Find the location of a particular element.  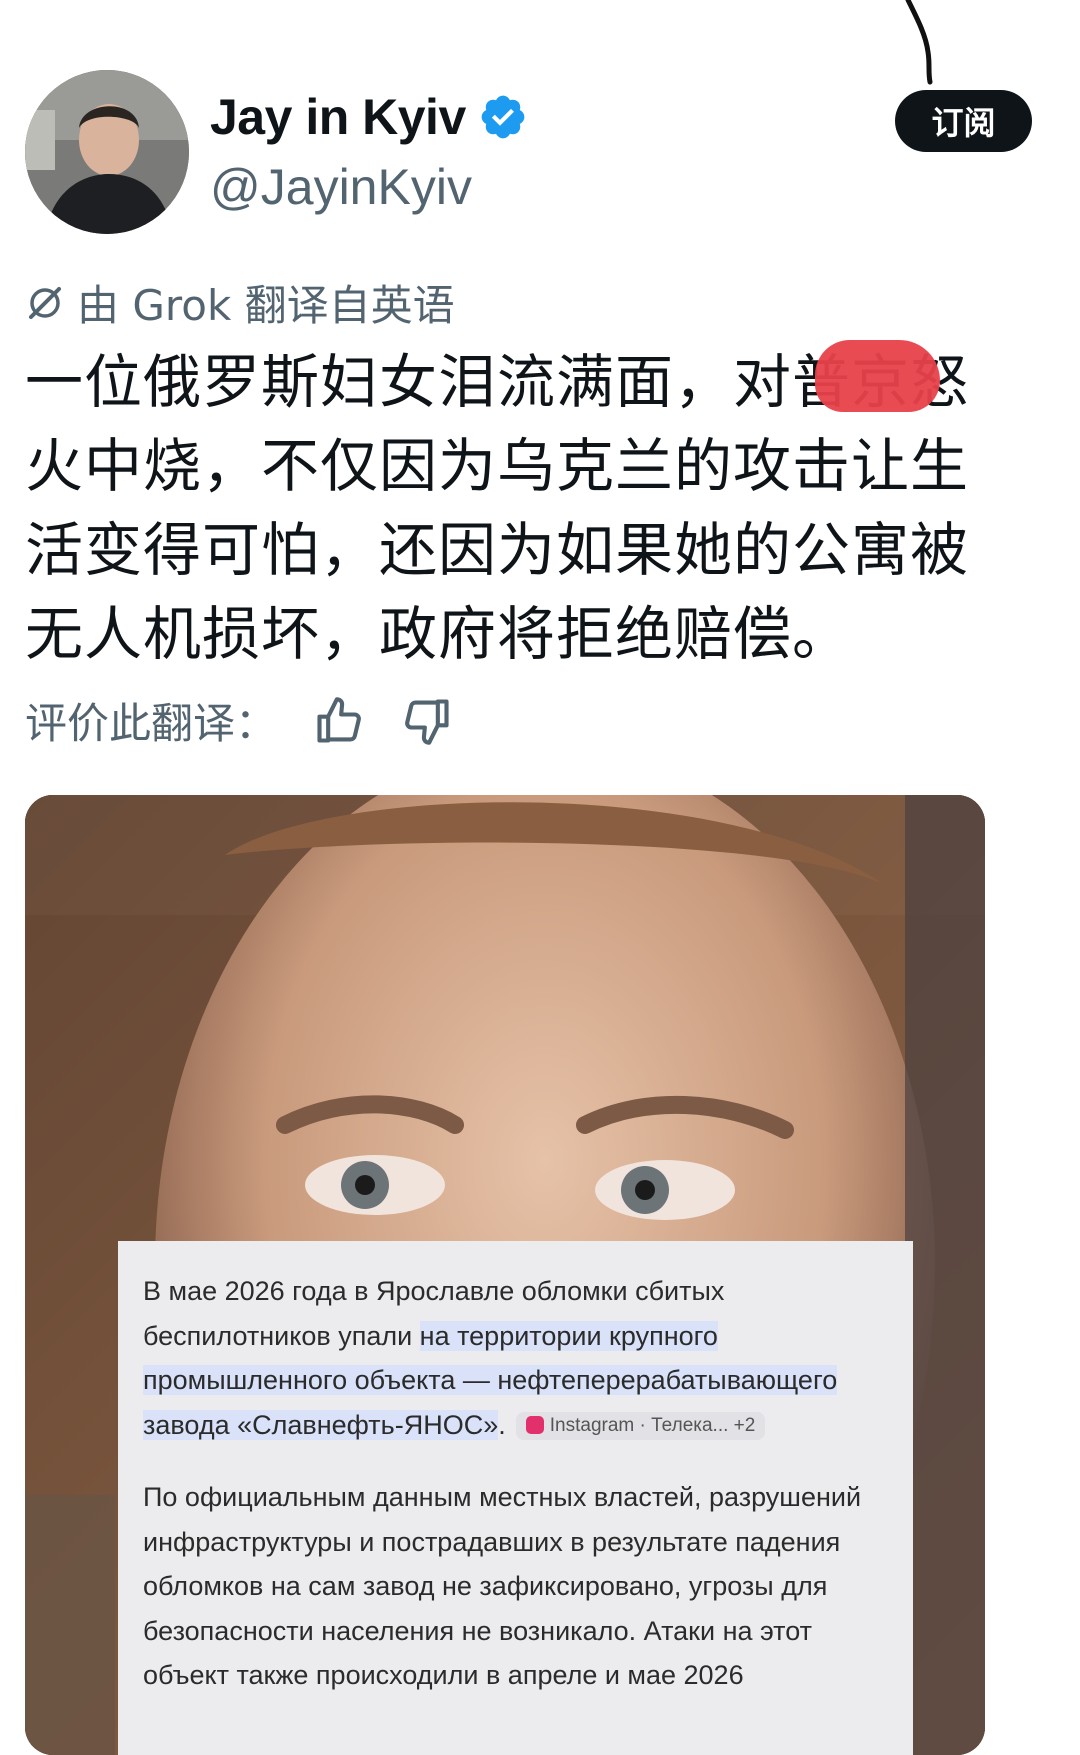

avatar-image is located at coordinates (107, 152).